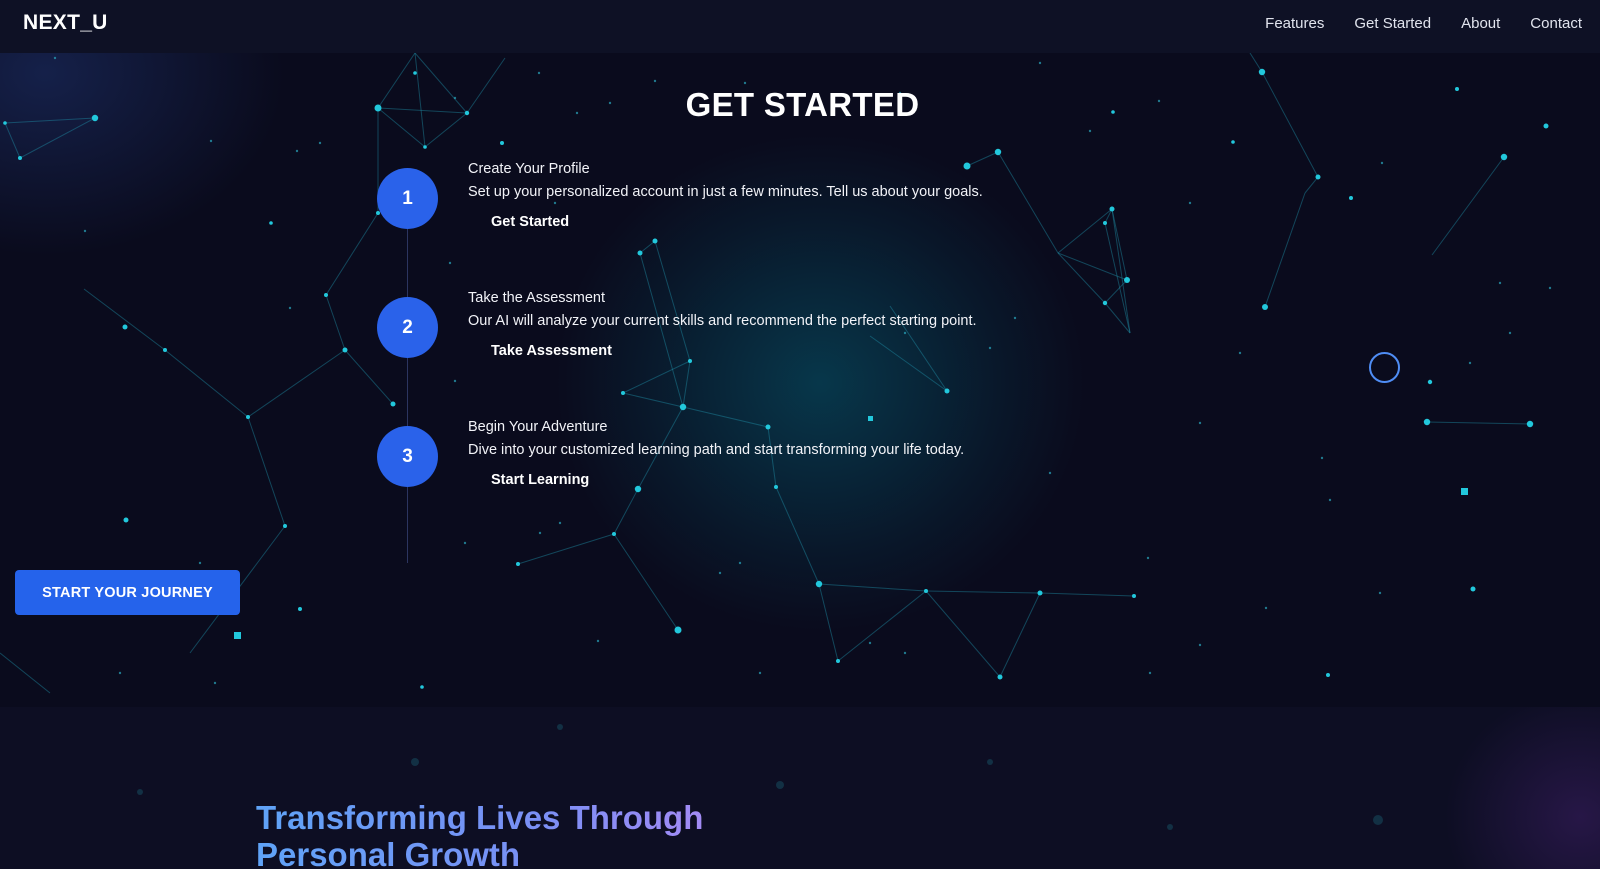 This screenshot has width=1600, height=869. What do you see at coordinates (1480, 23) in the screenshot?
I see `nav-link-about: About` at bounding box center [1480, 23].